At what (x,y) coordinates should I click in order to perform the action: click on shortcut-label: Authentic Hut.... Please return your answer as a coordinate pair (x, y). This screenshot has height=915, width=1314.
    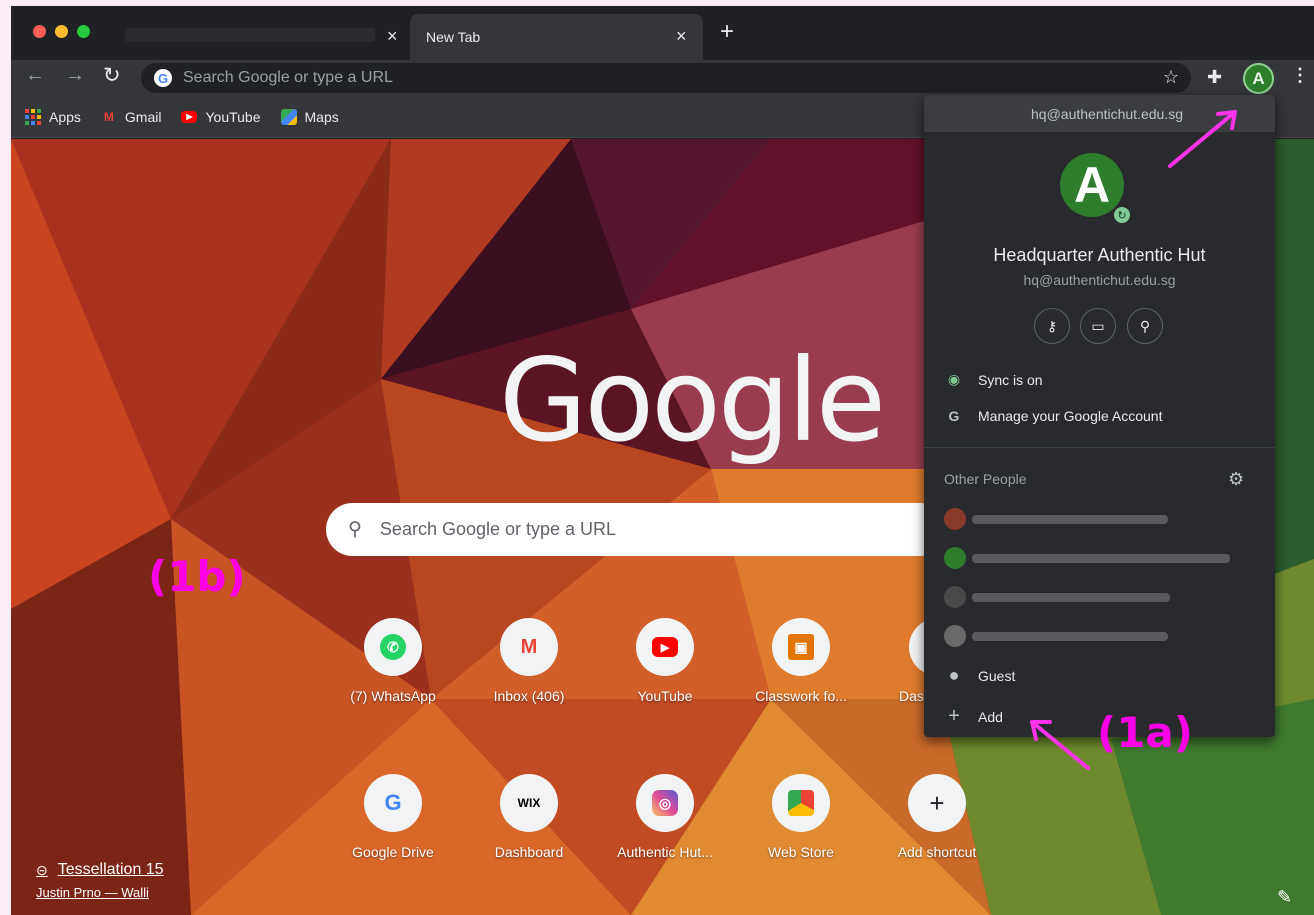
    Looking at the image, I should click on (665, 852).